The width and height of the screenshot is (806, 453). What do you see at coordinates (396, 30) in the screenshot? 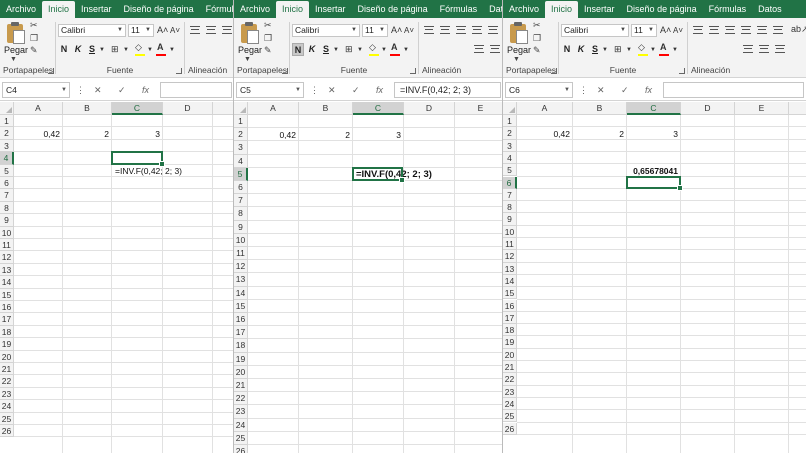
I see `grow-font-icon: A˄` at bounding box center [396, 30].